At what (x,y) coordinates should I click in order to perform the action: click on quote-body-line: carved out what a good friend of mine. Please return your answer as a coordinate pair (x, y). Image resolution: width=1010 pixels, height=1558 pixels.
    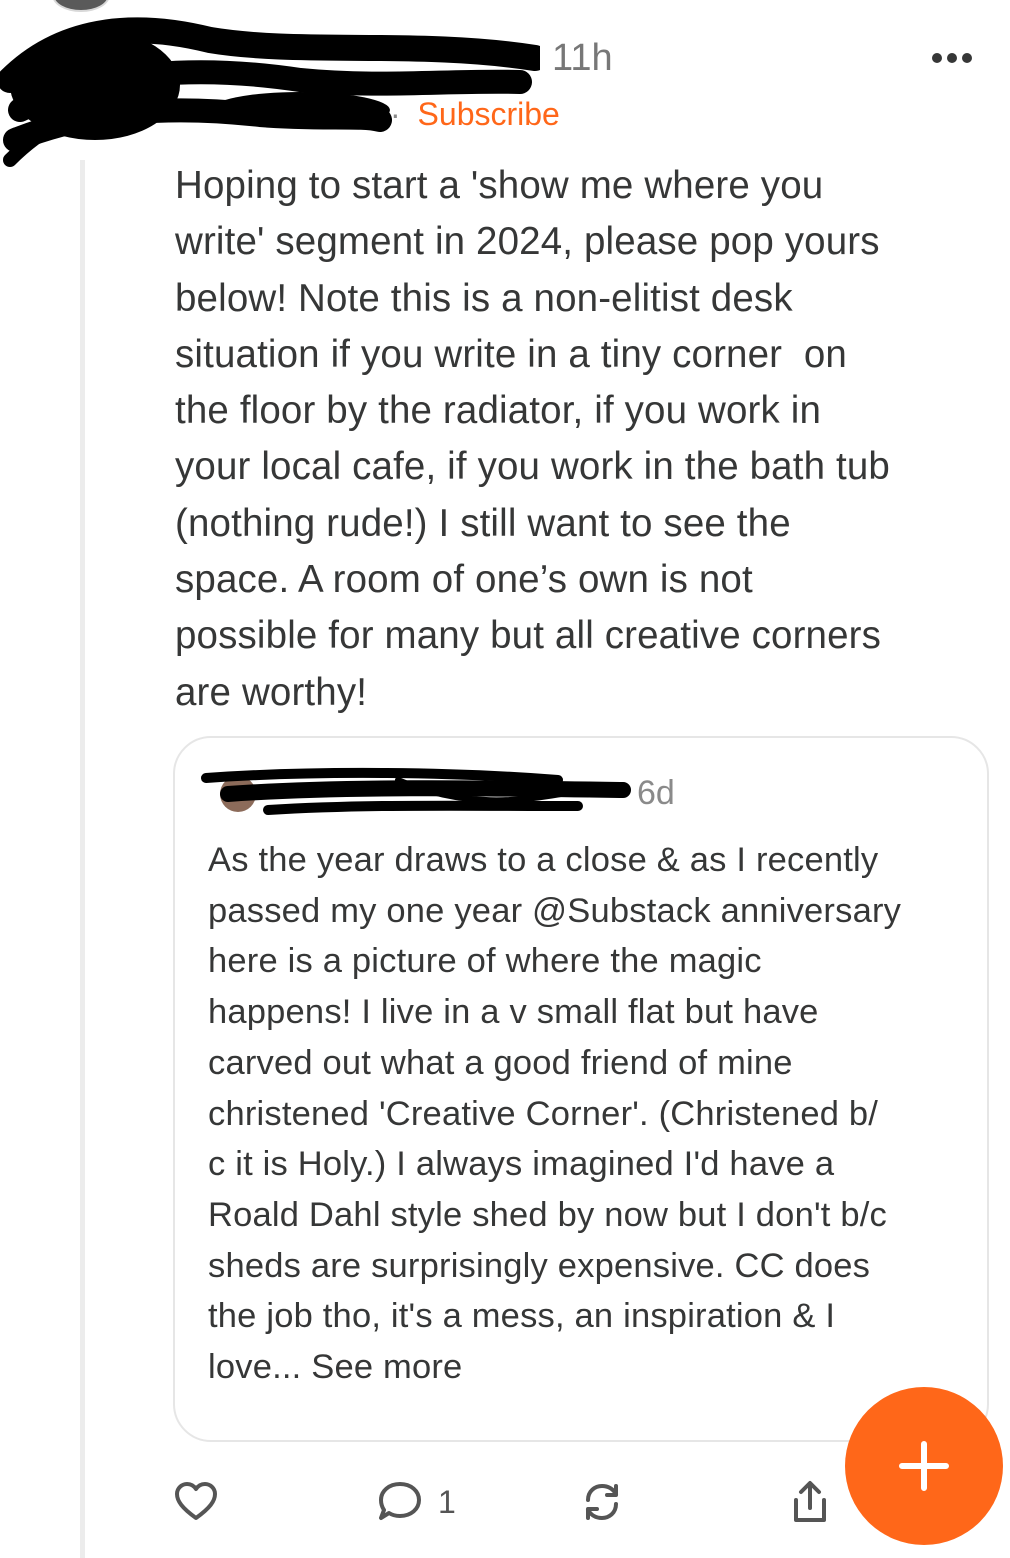
    Looking at the image, I should click on (500, 1062).